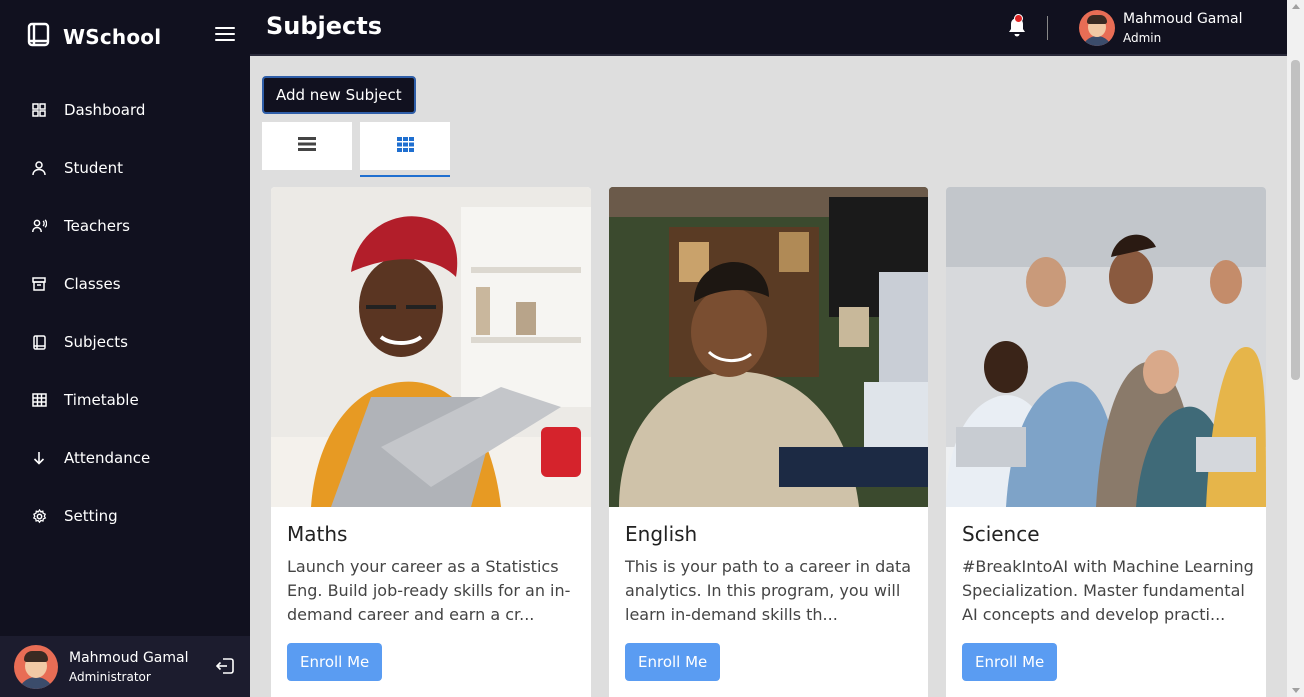  I want to click on card-title: Maths, so click(317, 534).